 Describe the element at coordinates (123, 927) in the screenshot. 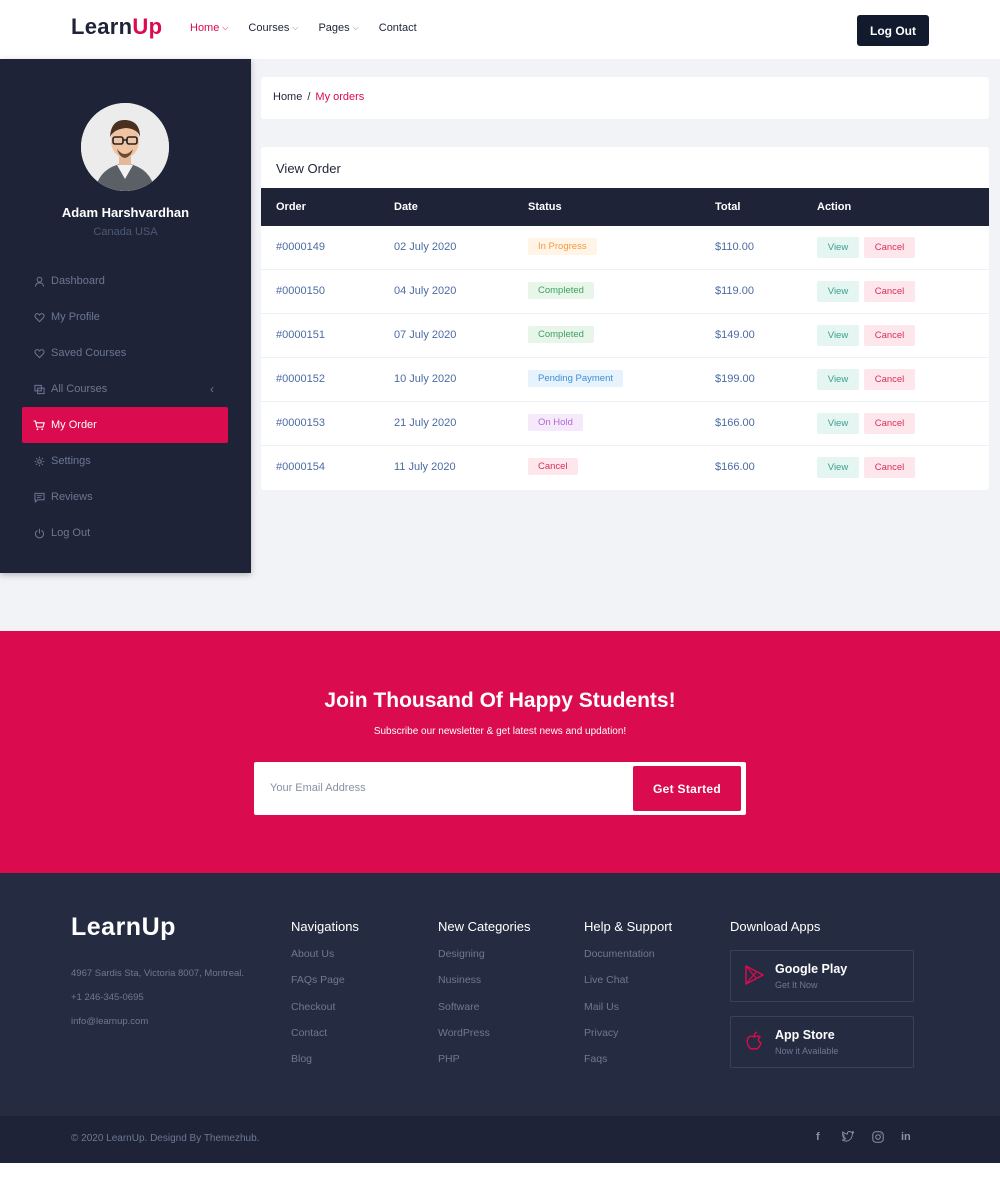

I see `footer-logo: LearnUp` at that location.